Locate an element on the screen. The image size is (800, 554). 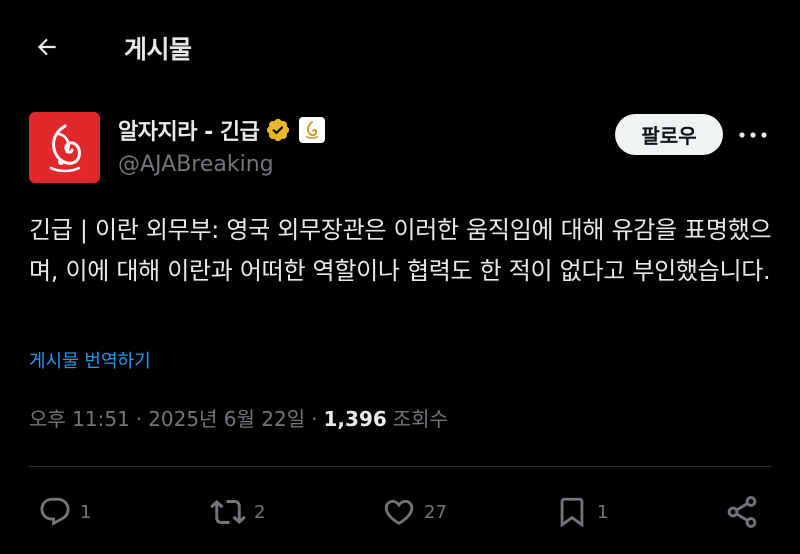
arrow-left-icon is located at coordinates (46, 47).